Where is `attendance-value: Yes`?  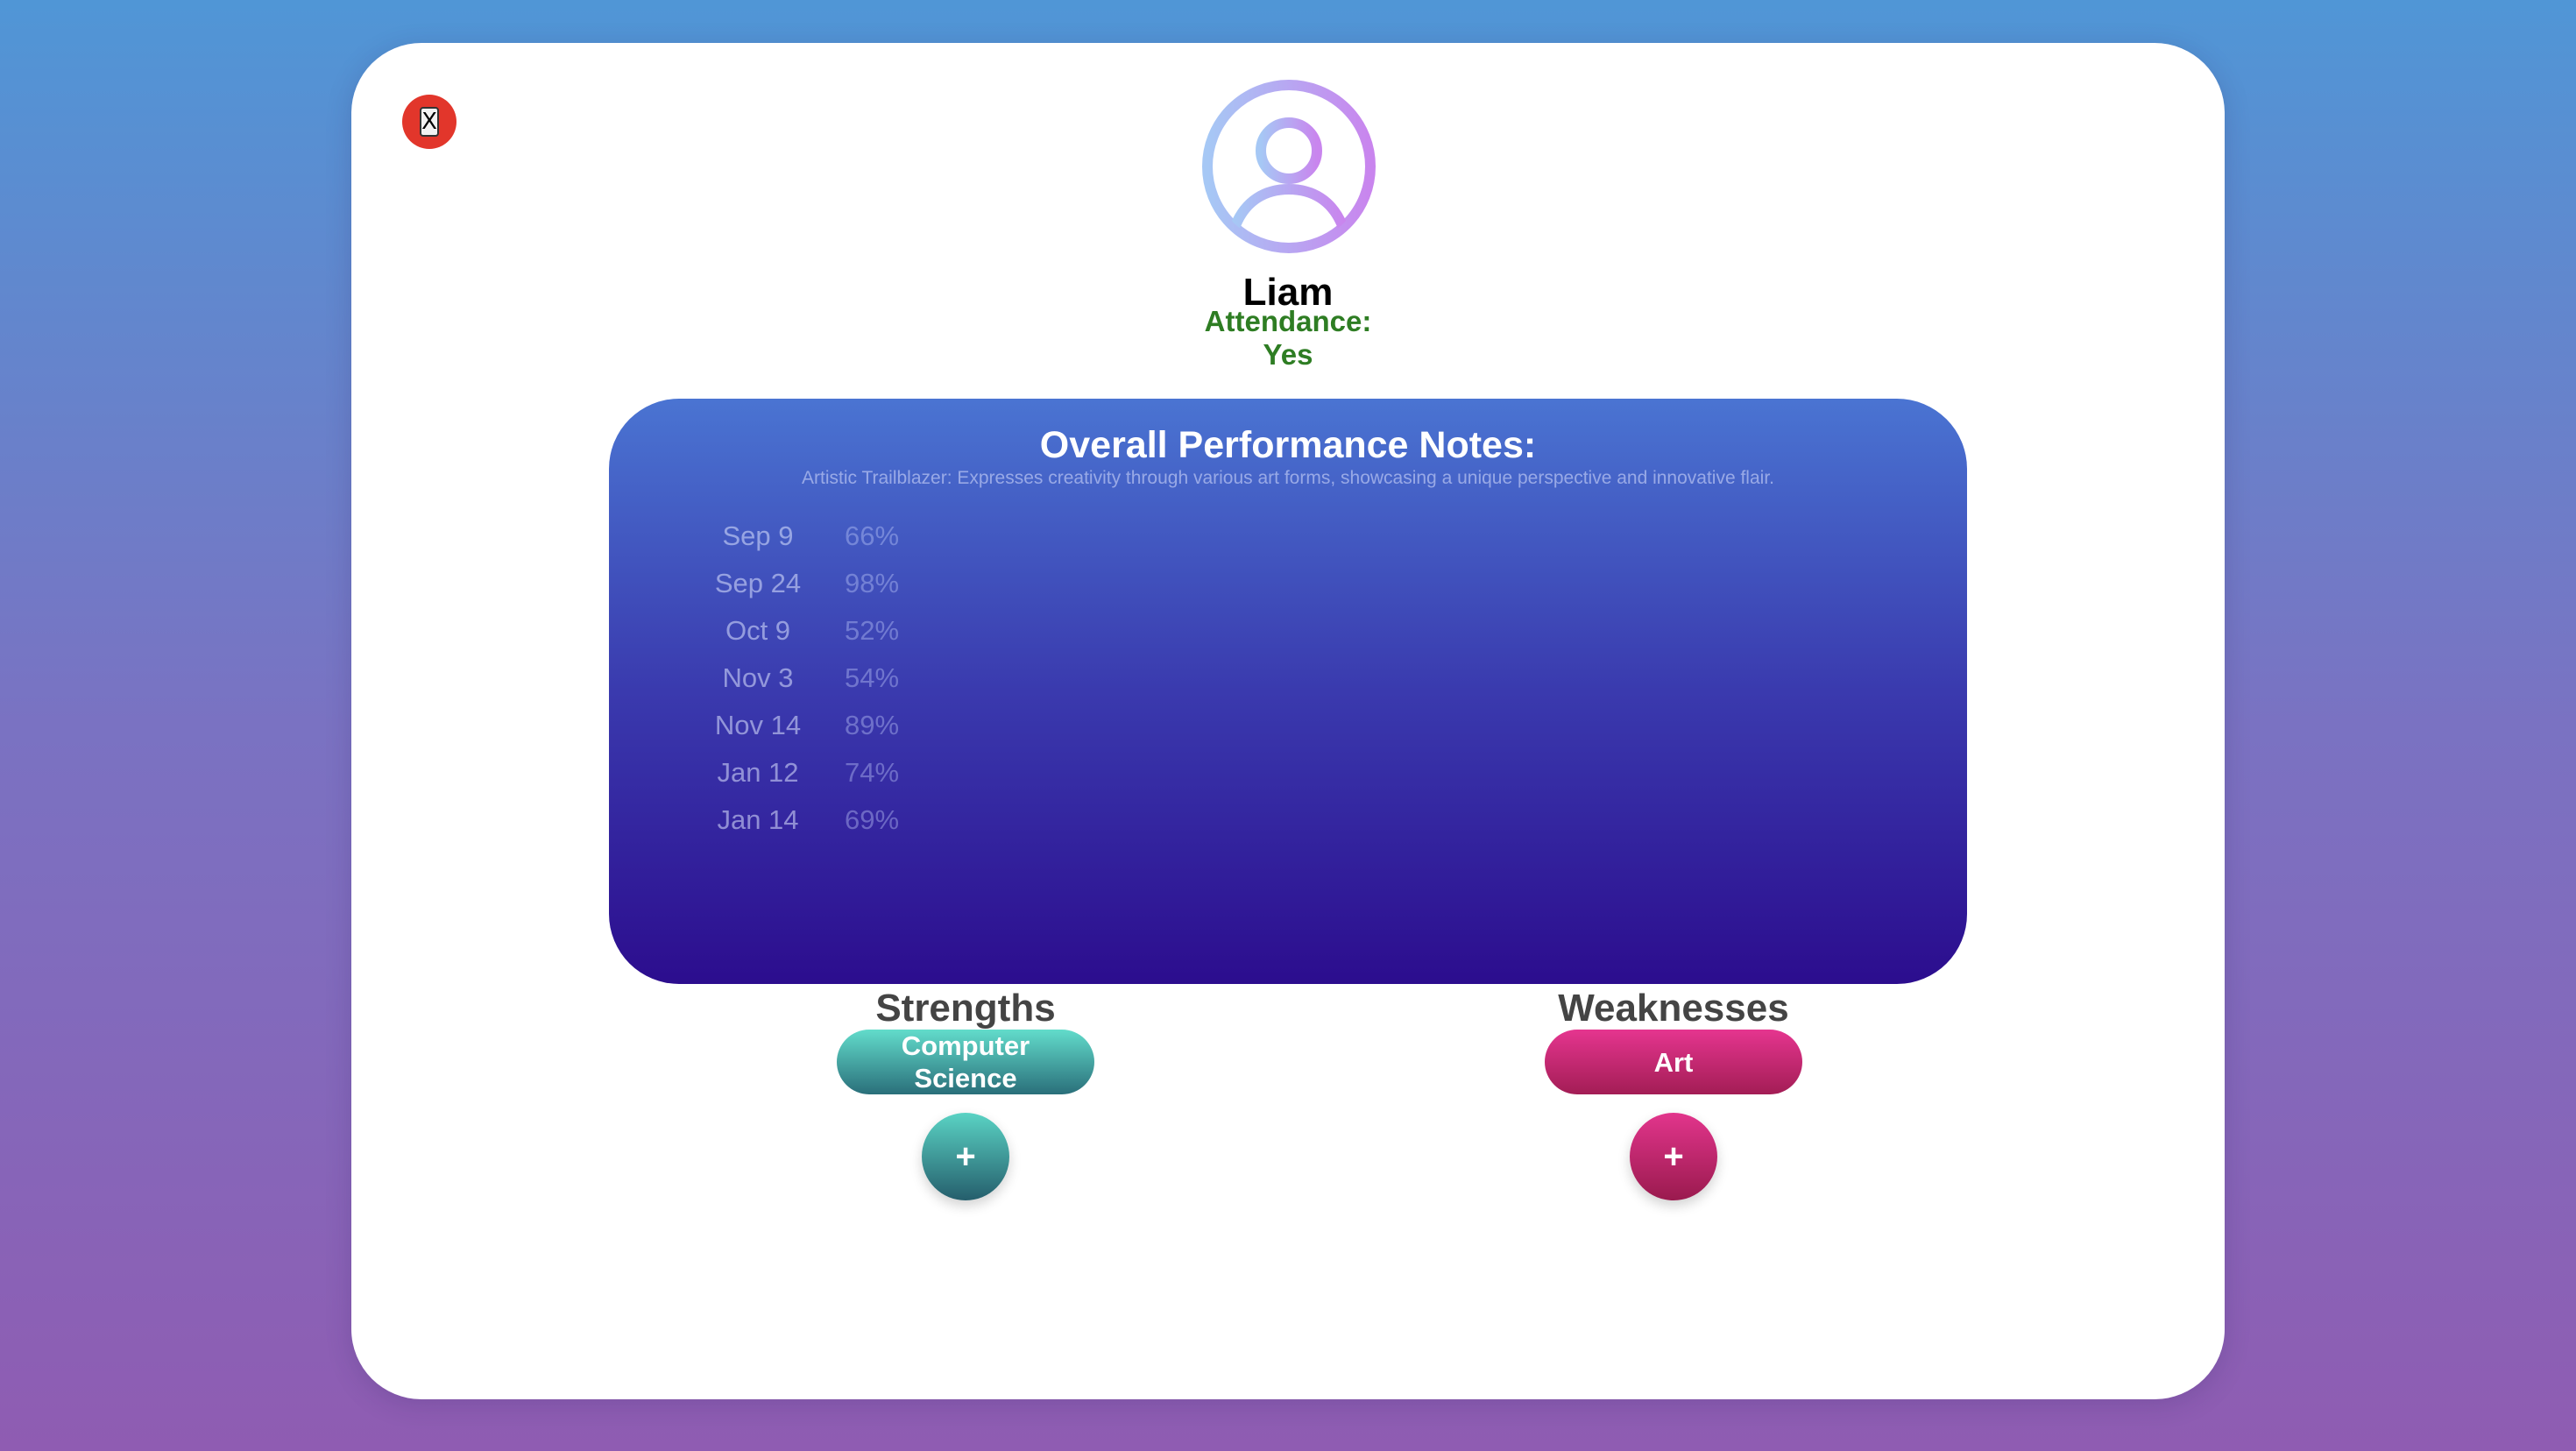
attendance-value: Yes is located at coordinates (1288, 354).